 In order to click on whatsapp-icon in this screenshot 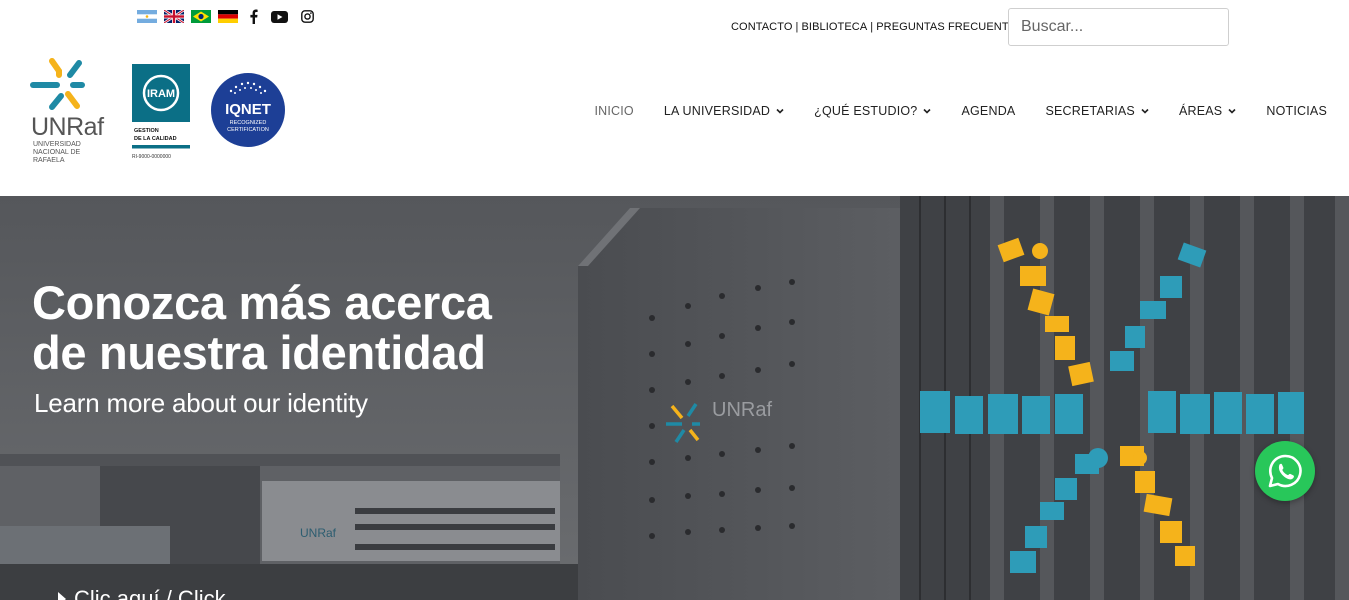, I will do `click(1285, 471)`.